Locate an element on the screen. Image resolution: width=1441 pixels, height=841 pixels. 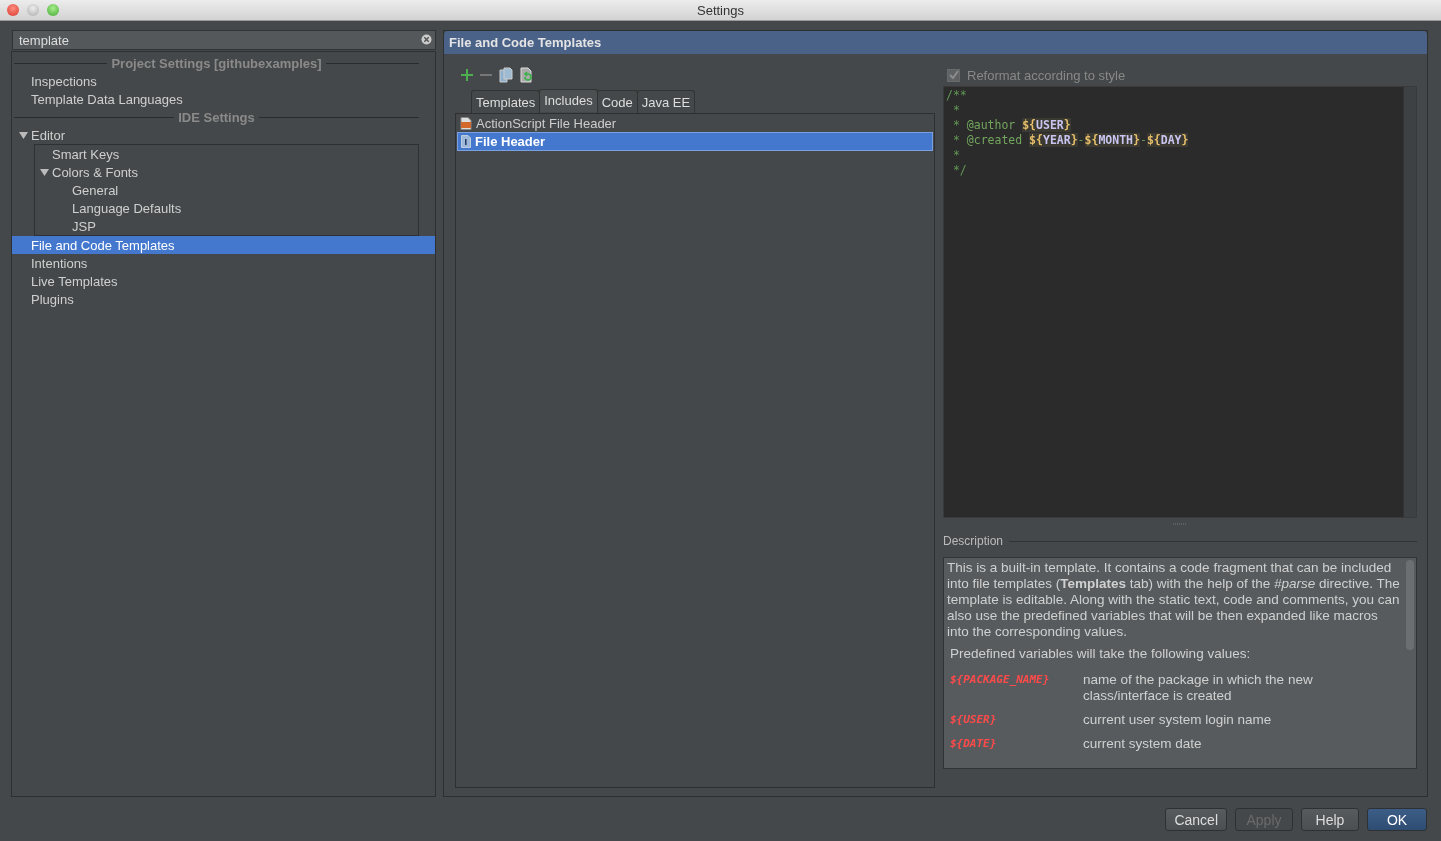
template-name: File Header is located at coordinates (510, 141).